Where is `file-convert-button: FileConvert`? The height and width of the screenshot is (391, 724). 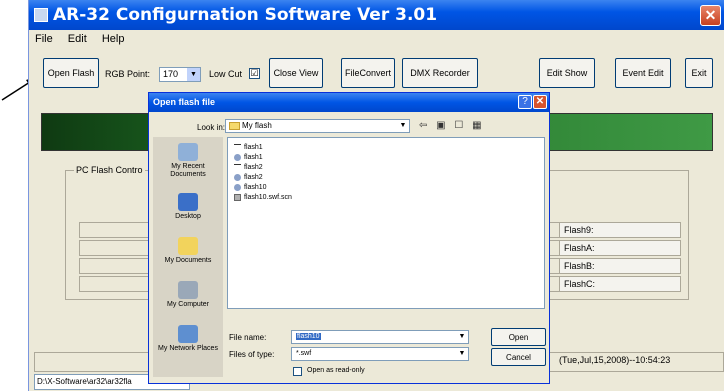 file-convert-button: FileConvert is located at coordinates (368, 73).